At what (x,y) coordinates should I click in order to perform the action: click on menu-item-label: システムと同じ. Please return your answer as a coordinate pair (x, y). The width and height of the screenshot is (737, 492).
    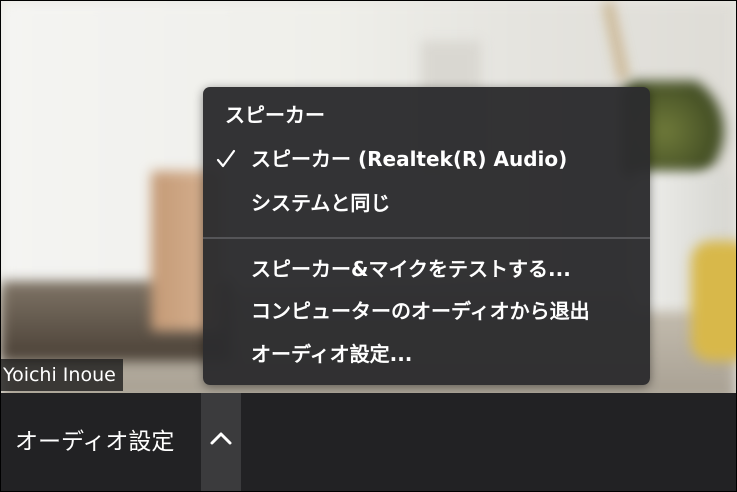
    Looking at the image, I should click on (321, 203).